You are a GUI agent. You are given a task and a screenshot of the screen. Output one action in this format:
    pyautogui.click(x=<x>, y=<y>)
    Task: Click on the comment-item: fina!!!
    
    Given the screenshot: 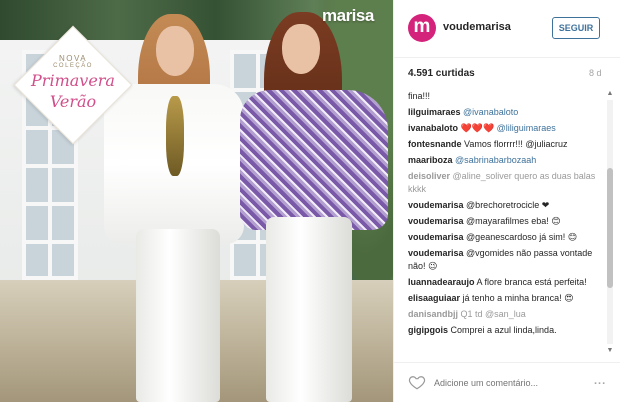 What is the action you would take?
    pyautogui.click(x=506, y=96)
    